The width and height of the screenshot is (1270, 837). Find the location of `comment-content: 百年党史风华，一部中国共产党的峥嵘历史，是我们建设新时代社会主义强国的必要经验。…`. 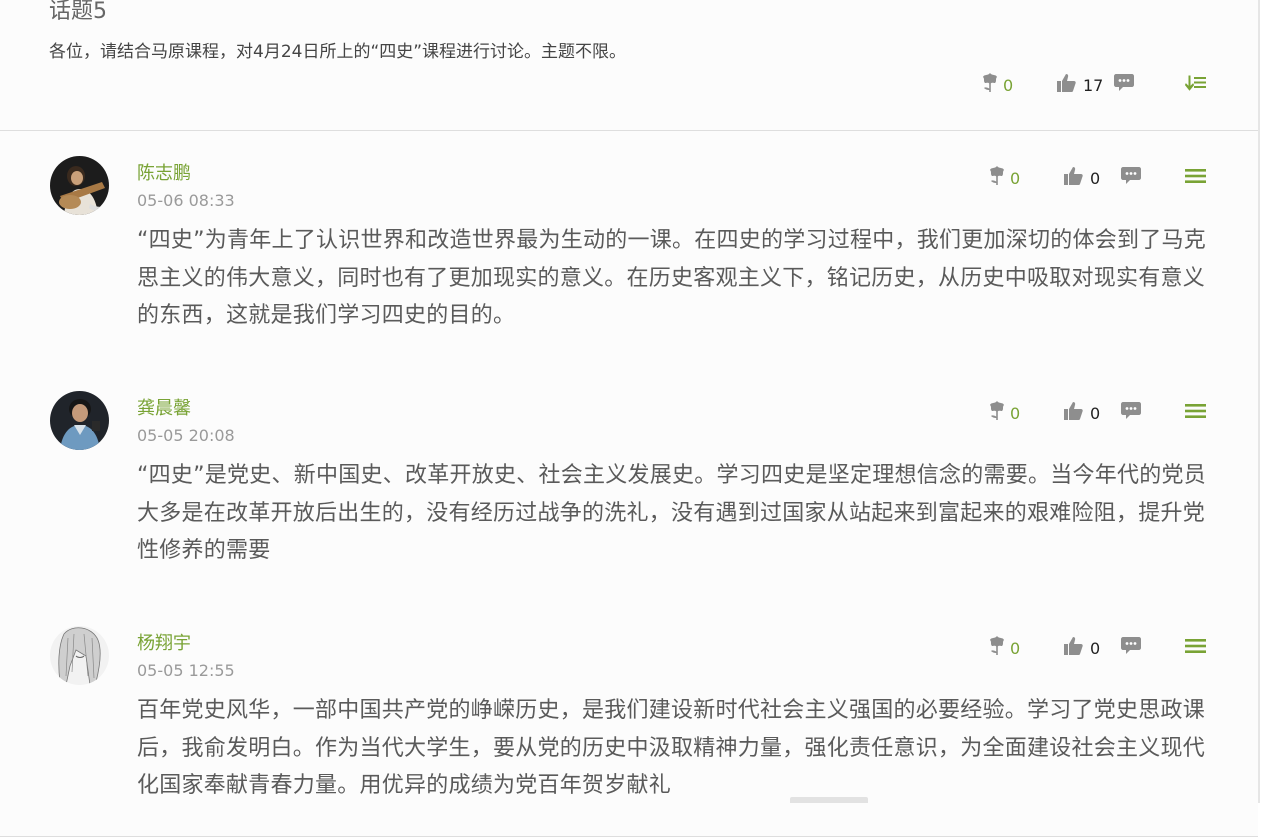

comment-content: 百年党史风华，一部中国共产党的峥嵘历史，是我们建设新时代社会主义强国的必要经验。… is located at coordinates (671, 748).